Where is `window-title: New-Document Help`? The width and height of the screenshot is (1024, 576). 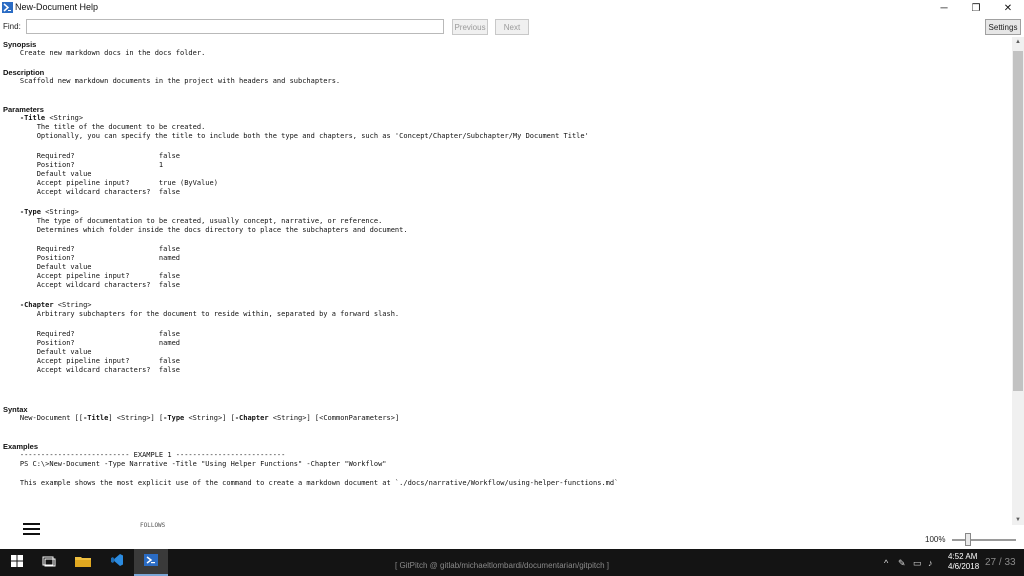 window-title: New-Document Help is located at coordinates (57, 7).